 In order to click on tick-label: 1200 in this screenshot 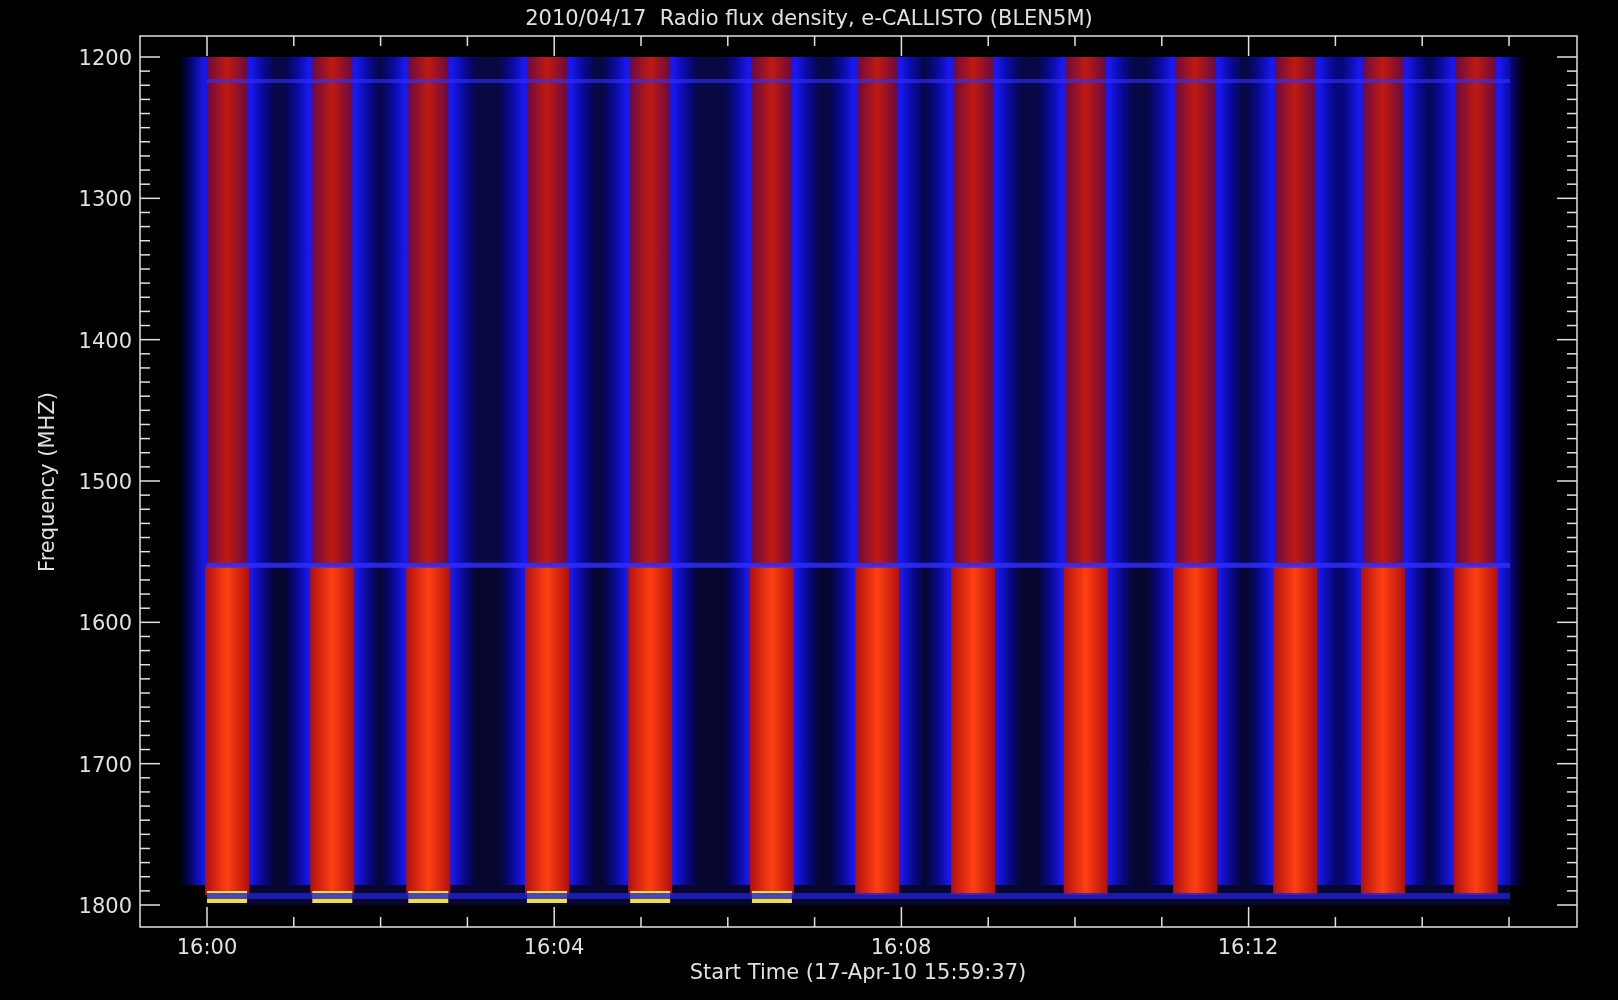, I will do `click(105, 58)`.